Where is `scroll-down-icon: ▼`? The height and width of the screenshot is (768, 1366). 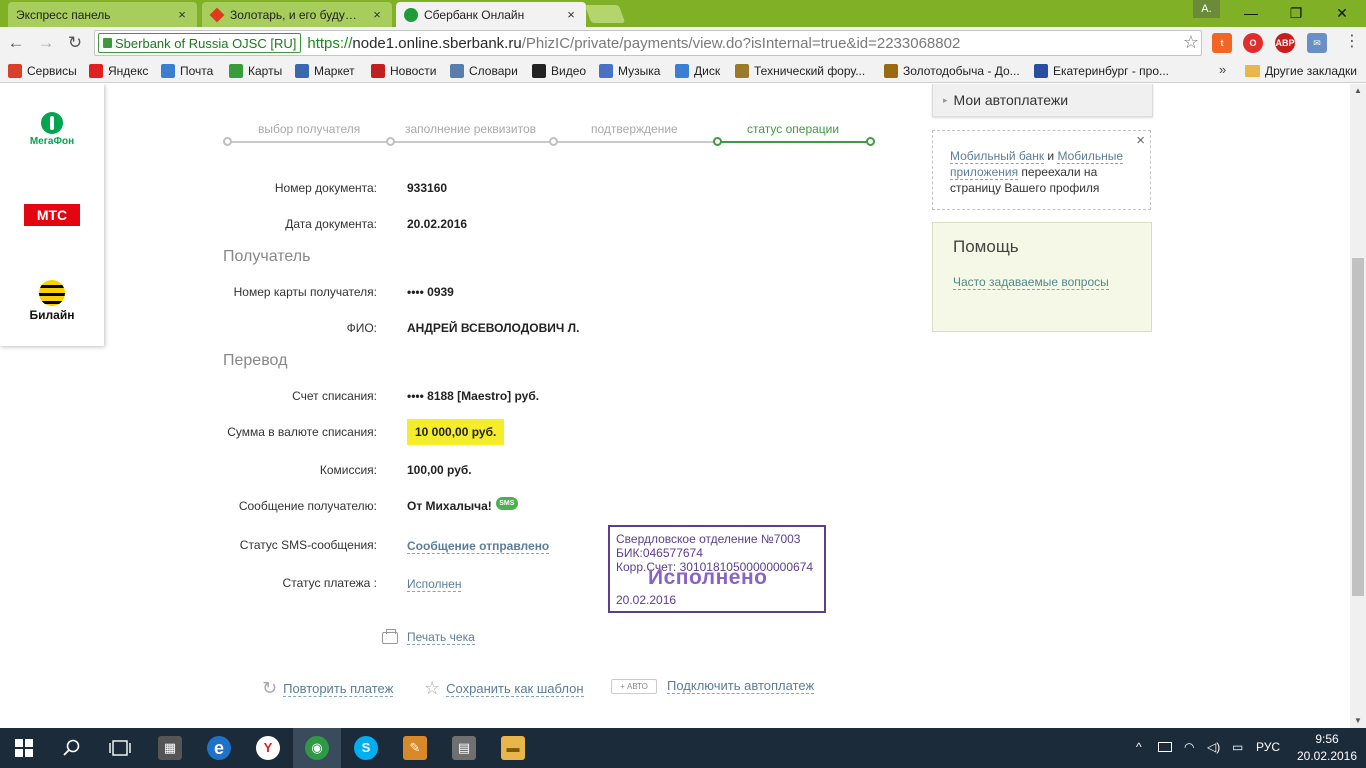
scroll-down-icon: ▼ is located at coordinates (1358, 720).